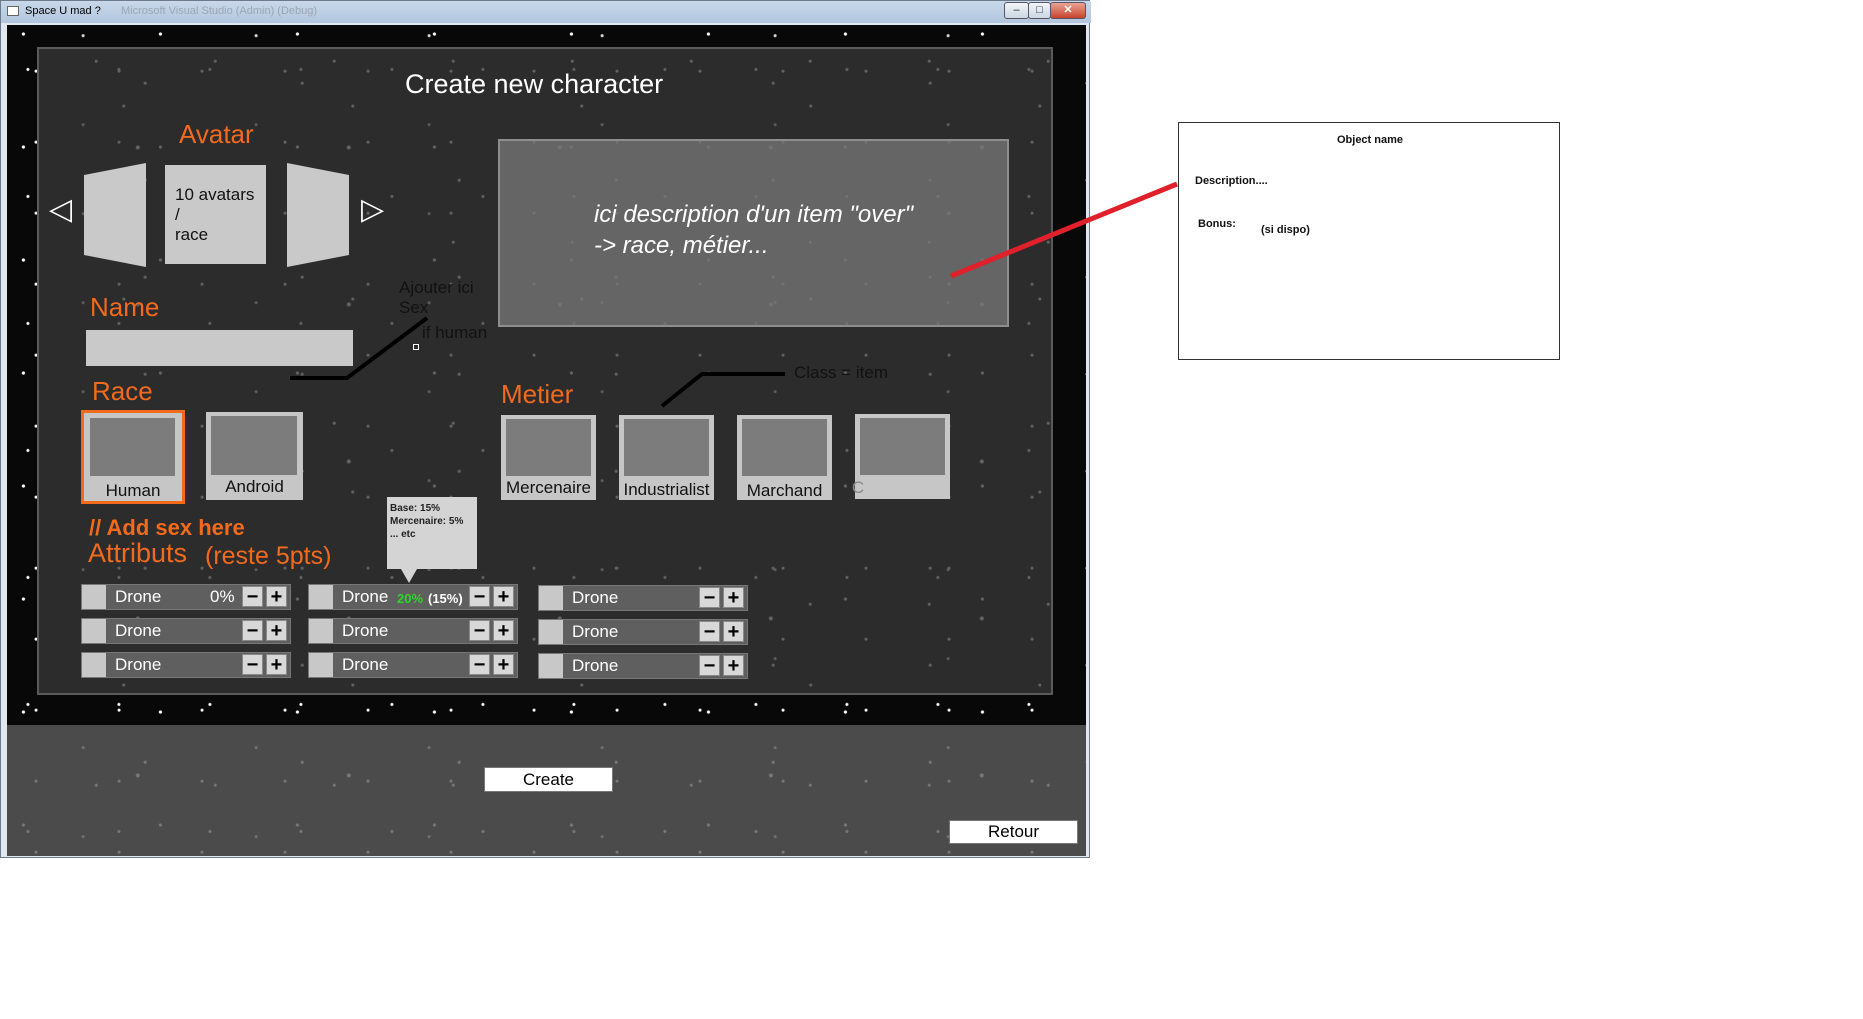  What do you see at coordinates (138, 553) in the screenshot?
I see `attributes-label: Attributs` at bounding box center [138, 553].